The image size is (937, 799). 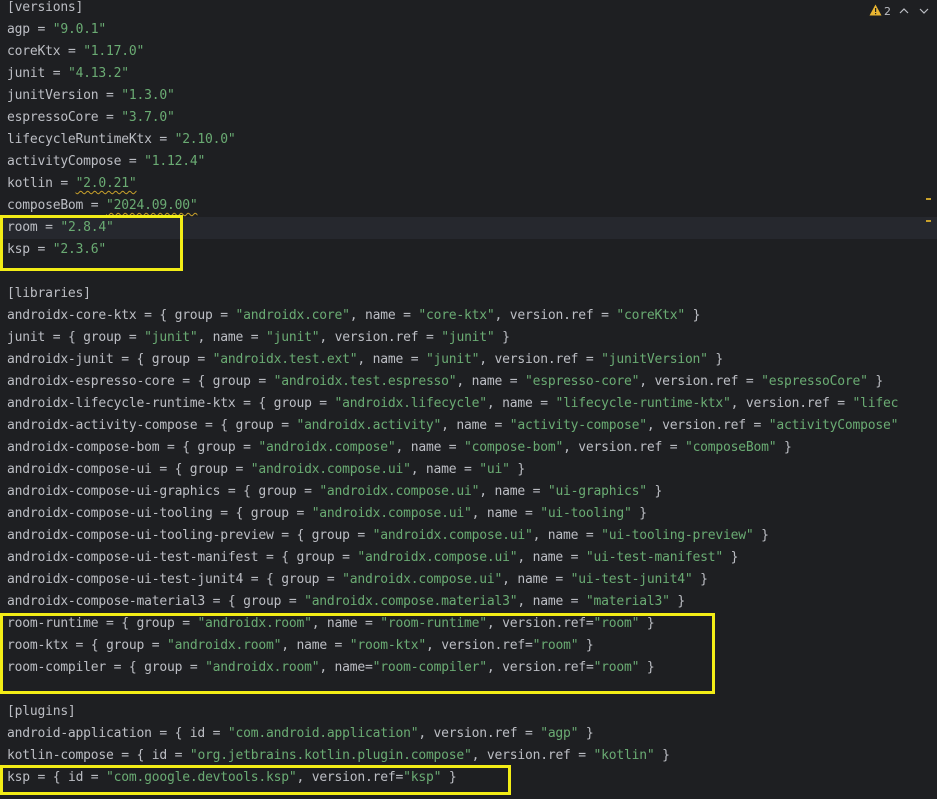 What do you see at coordinates (121, 403) in the screenshot?
I see `library-key: androidx-lifecycle-runtime-ktx` at bounding box center [121, 403].